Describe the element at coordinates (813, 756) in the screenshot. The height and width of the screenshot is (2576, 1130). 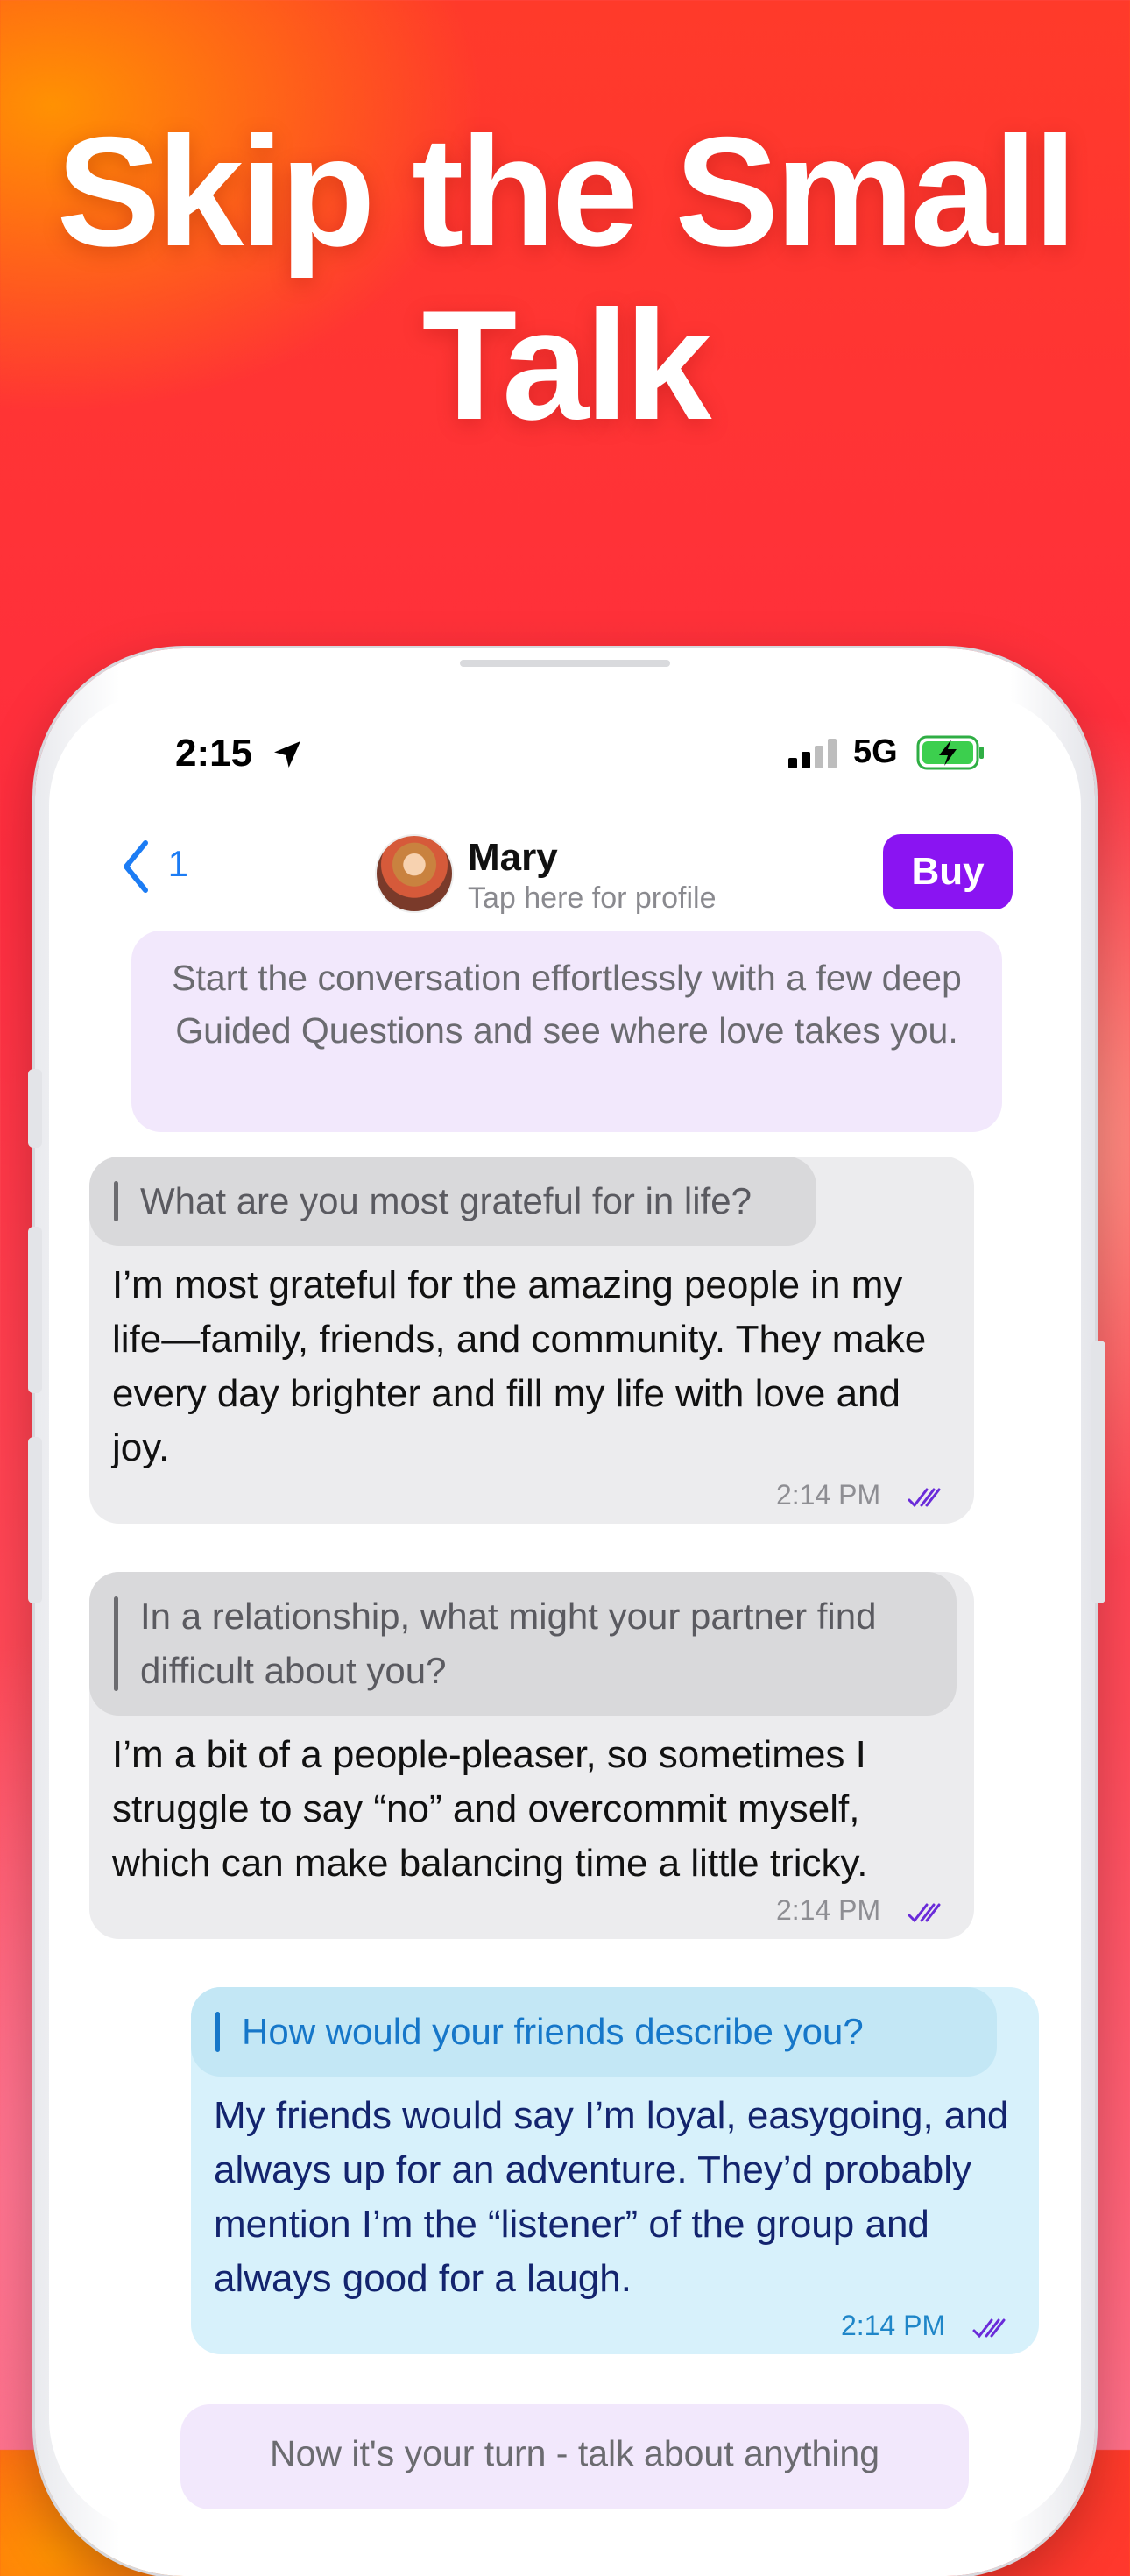
I see `cellular-signal-icon` at that location.